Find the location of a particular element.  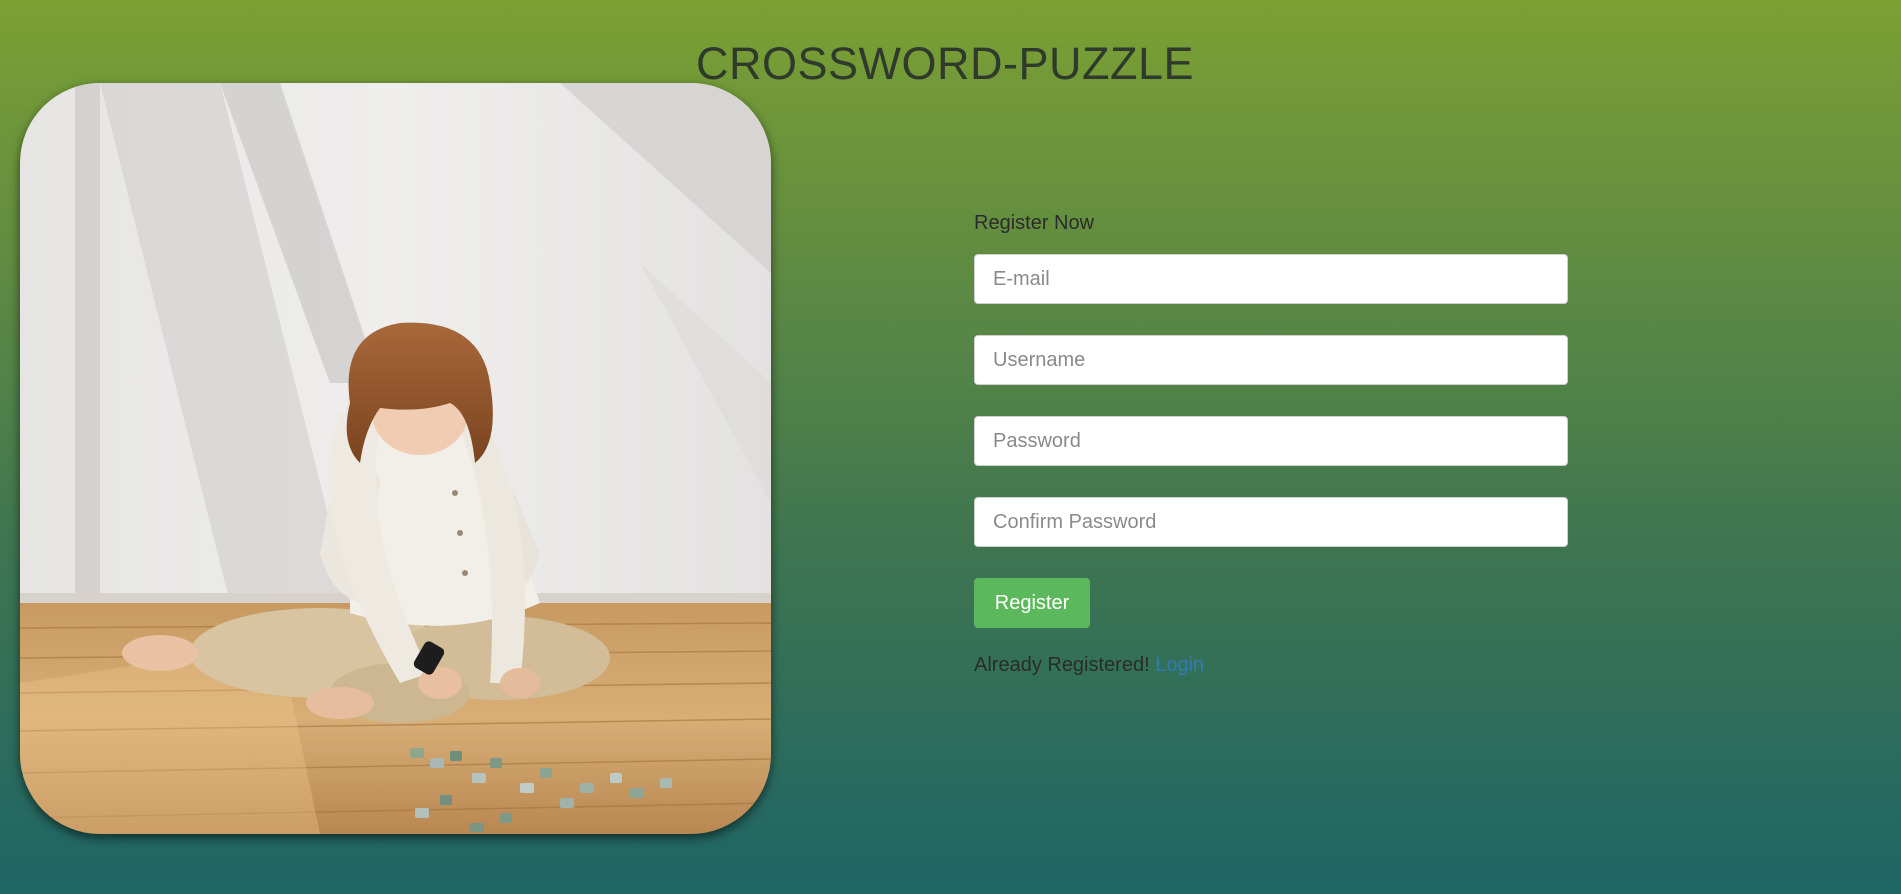

email-input is located at coordinates (1271, 279).